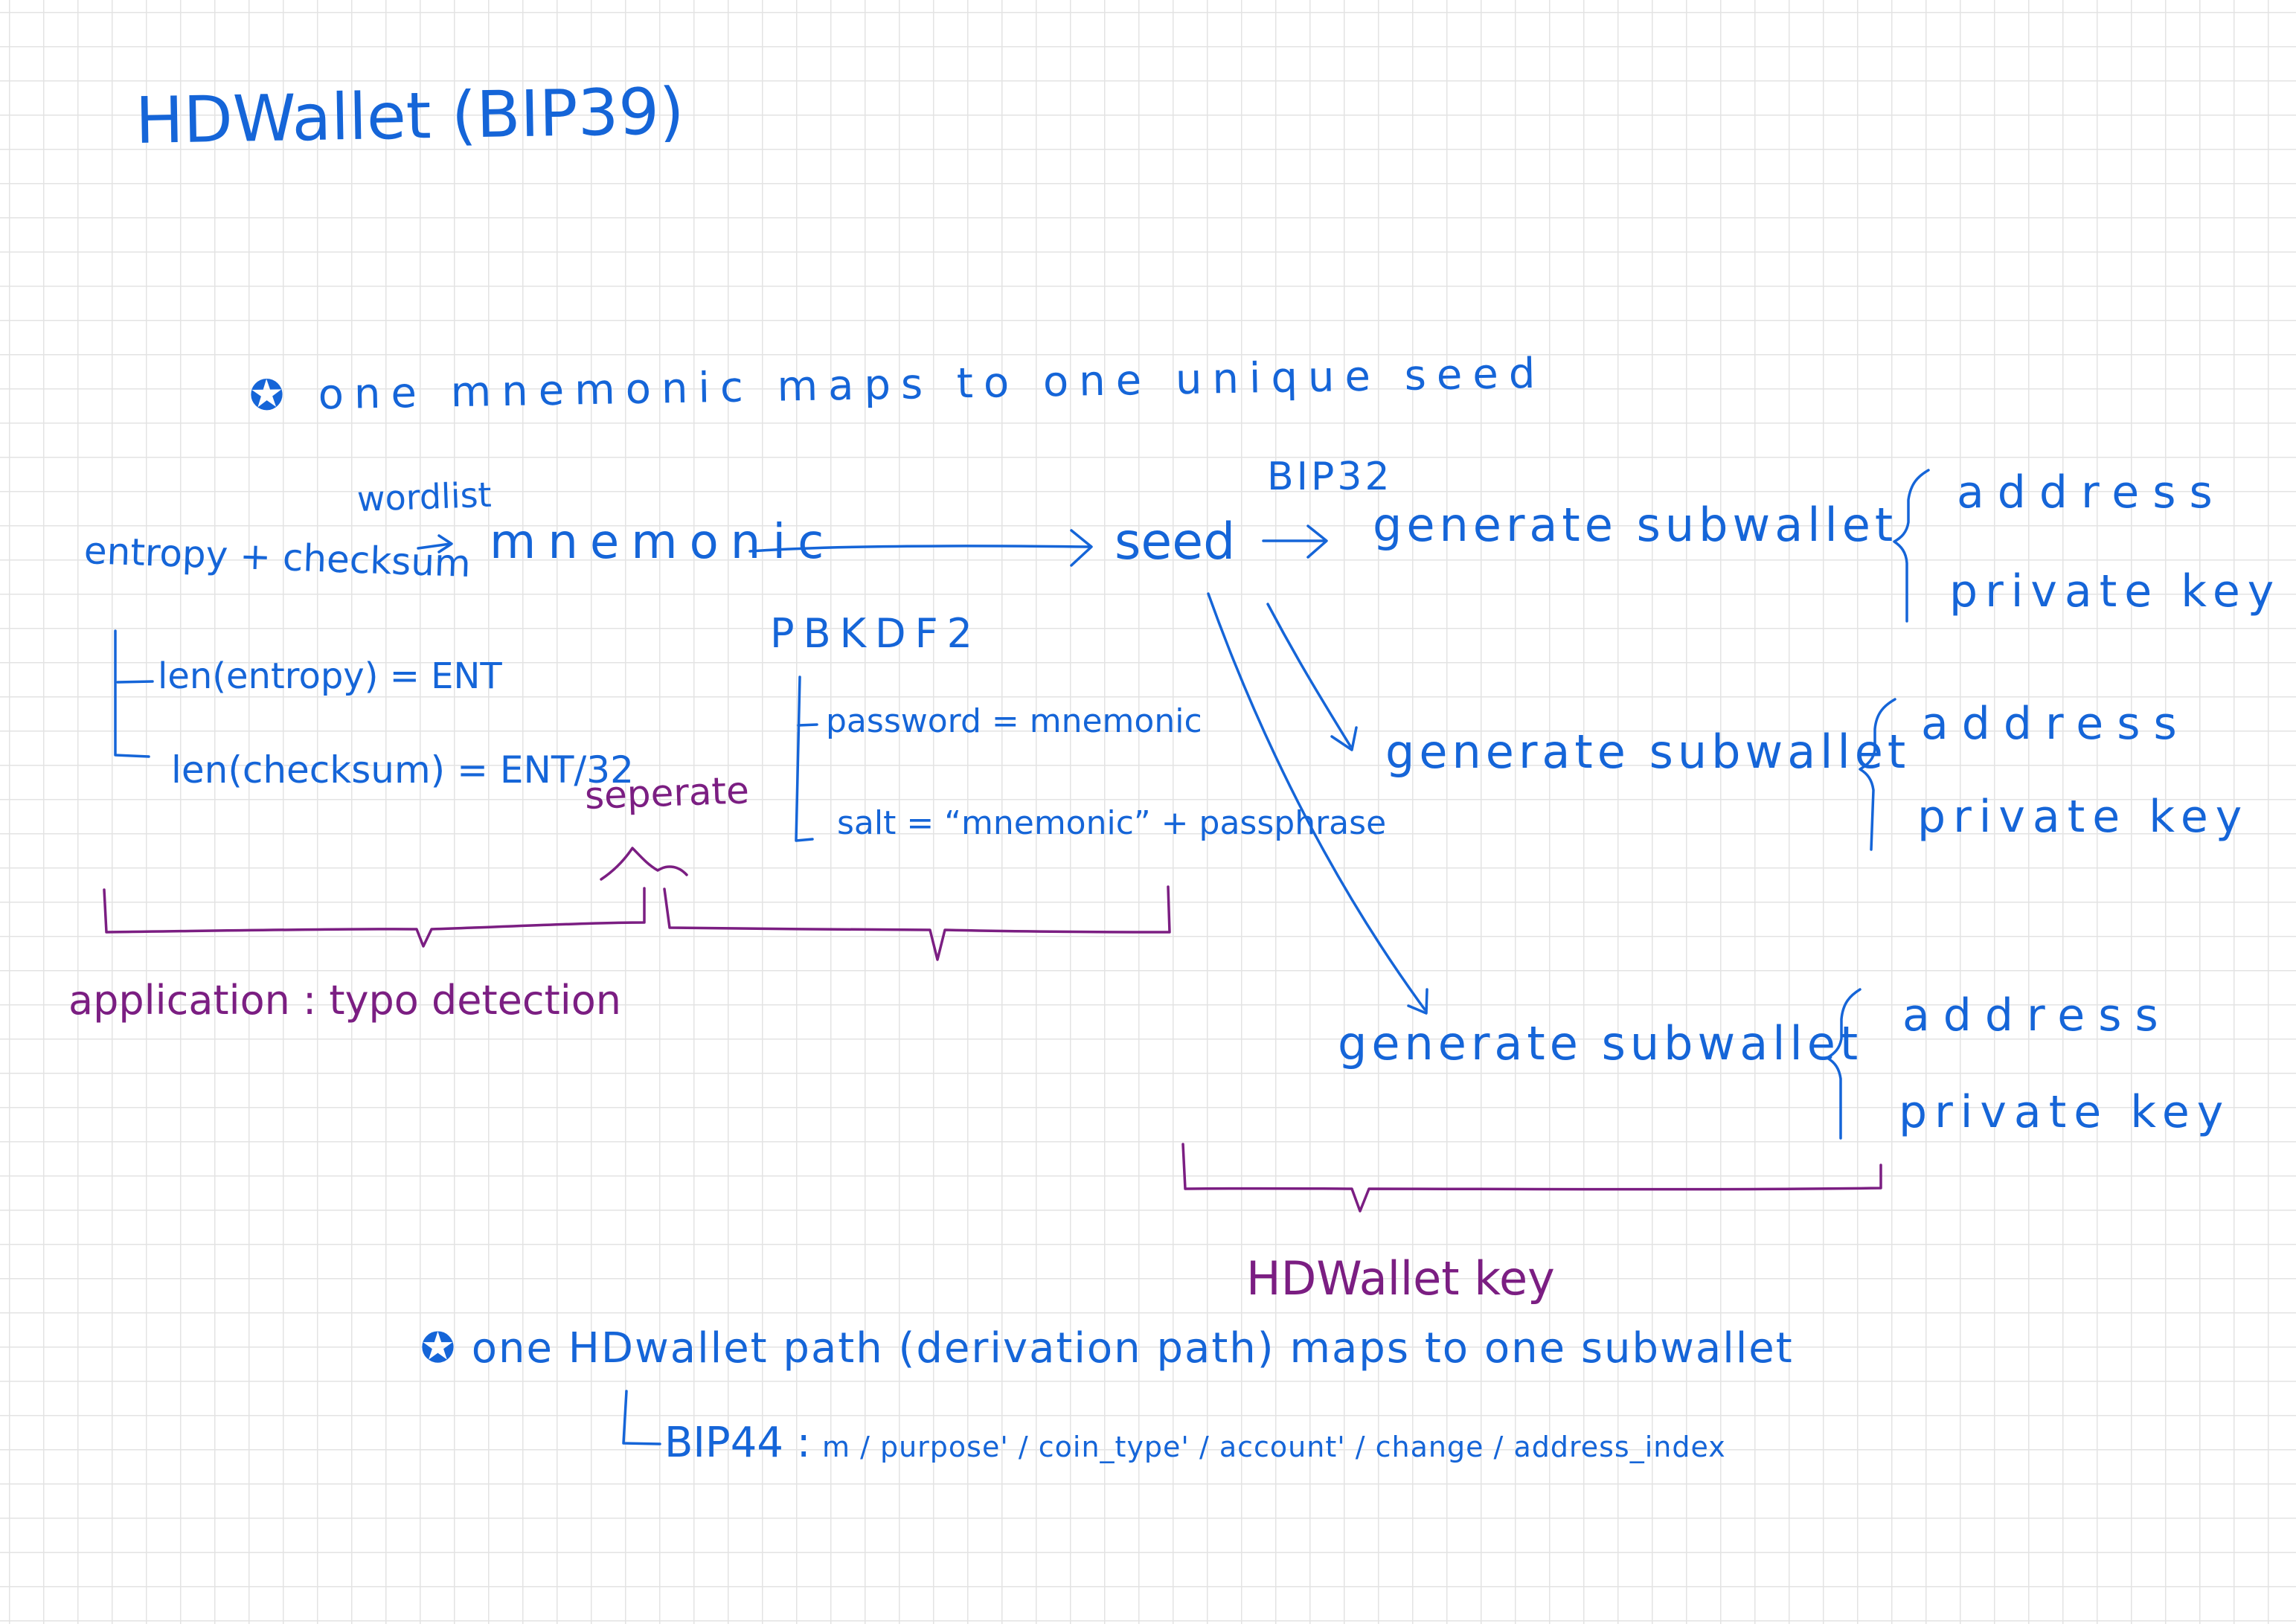 This screenshot has width=2296, height=1624. Describe the element at coordinates (876, 634) in the screenshot. I see `pbkdf2-label: PBKDF2` at that location.